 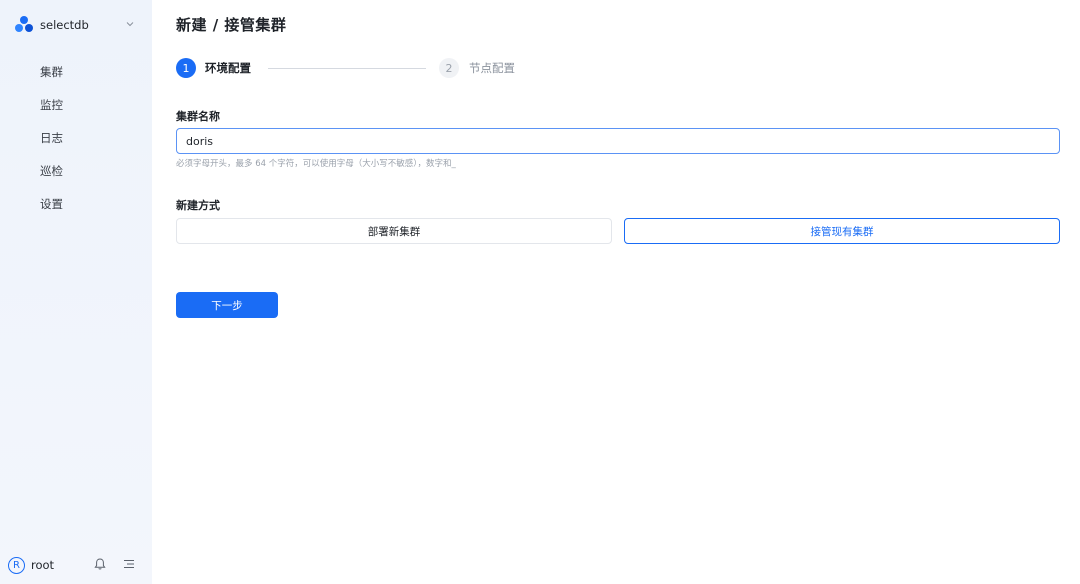 I want to click on cluster-name-input, so click(x=618, y=141).